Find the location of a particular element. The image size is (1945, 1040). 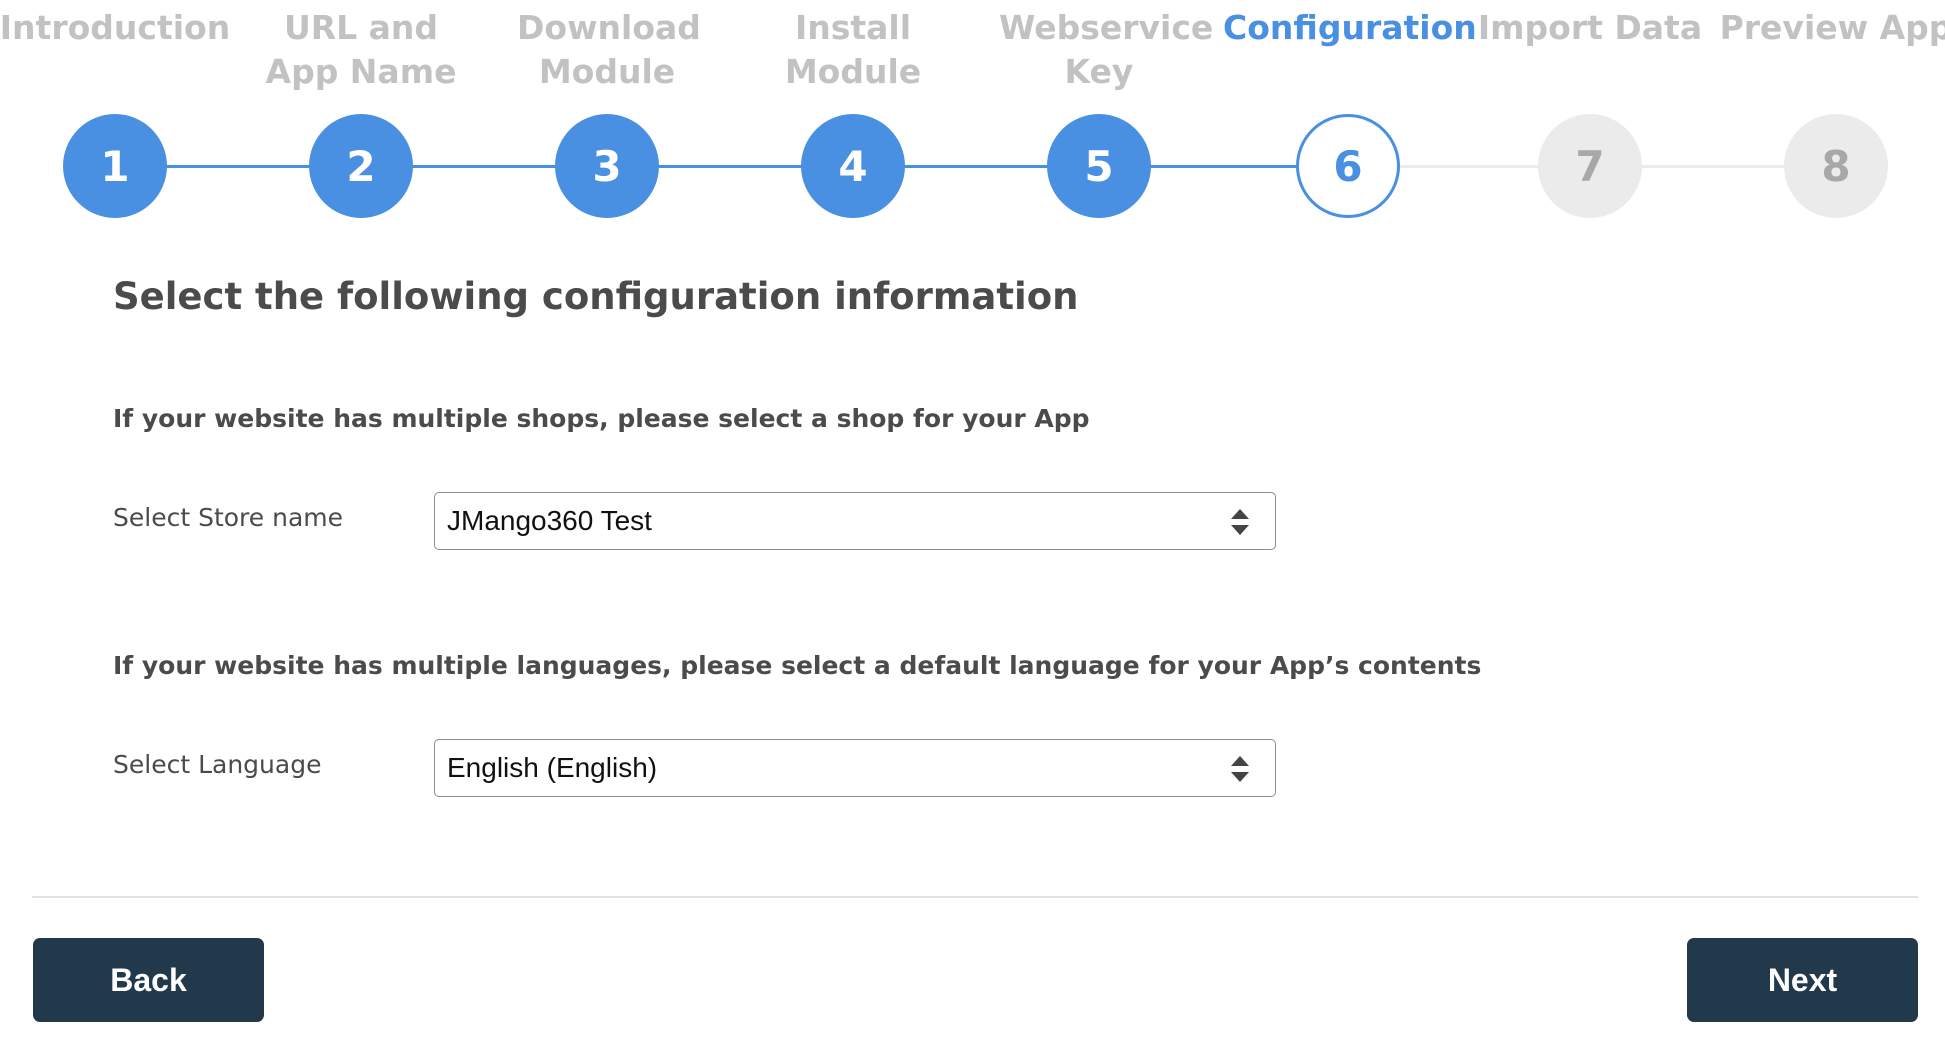

step-label-configuration: Configuration is located at coordinates (1350, 28).